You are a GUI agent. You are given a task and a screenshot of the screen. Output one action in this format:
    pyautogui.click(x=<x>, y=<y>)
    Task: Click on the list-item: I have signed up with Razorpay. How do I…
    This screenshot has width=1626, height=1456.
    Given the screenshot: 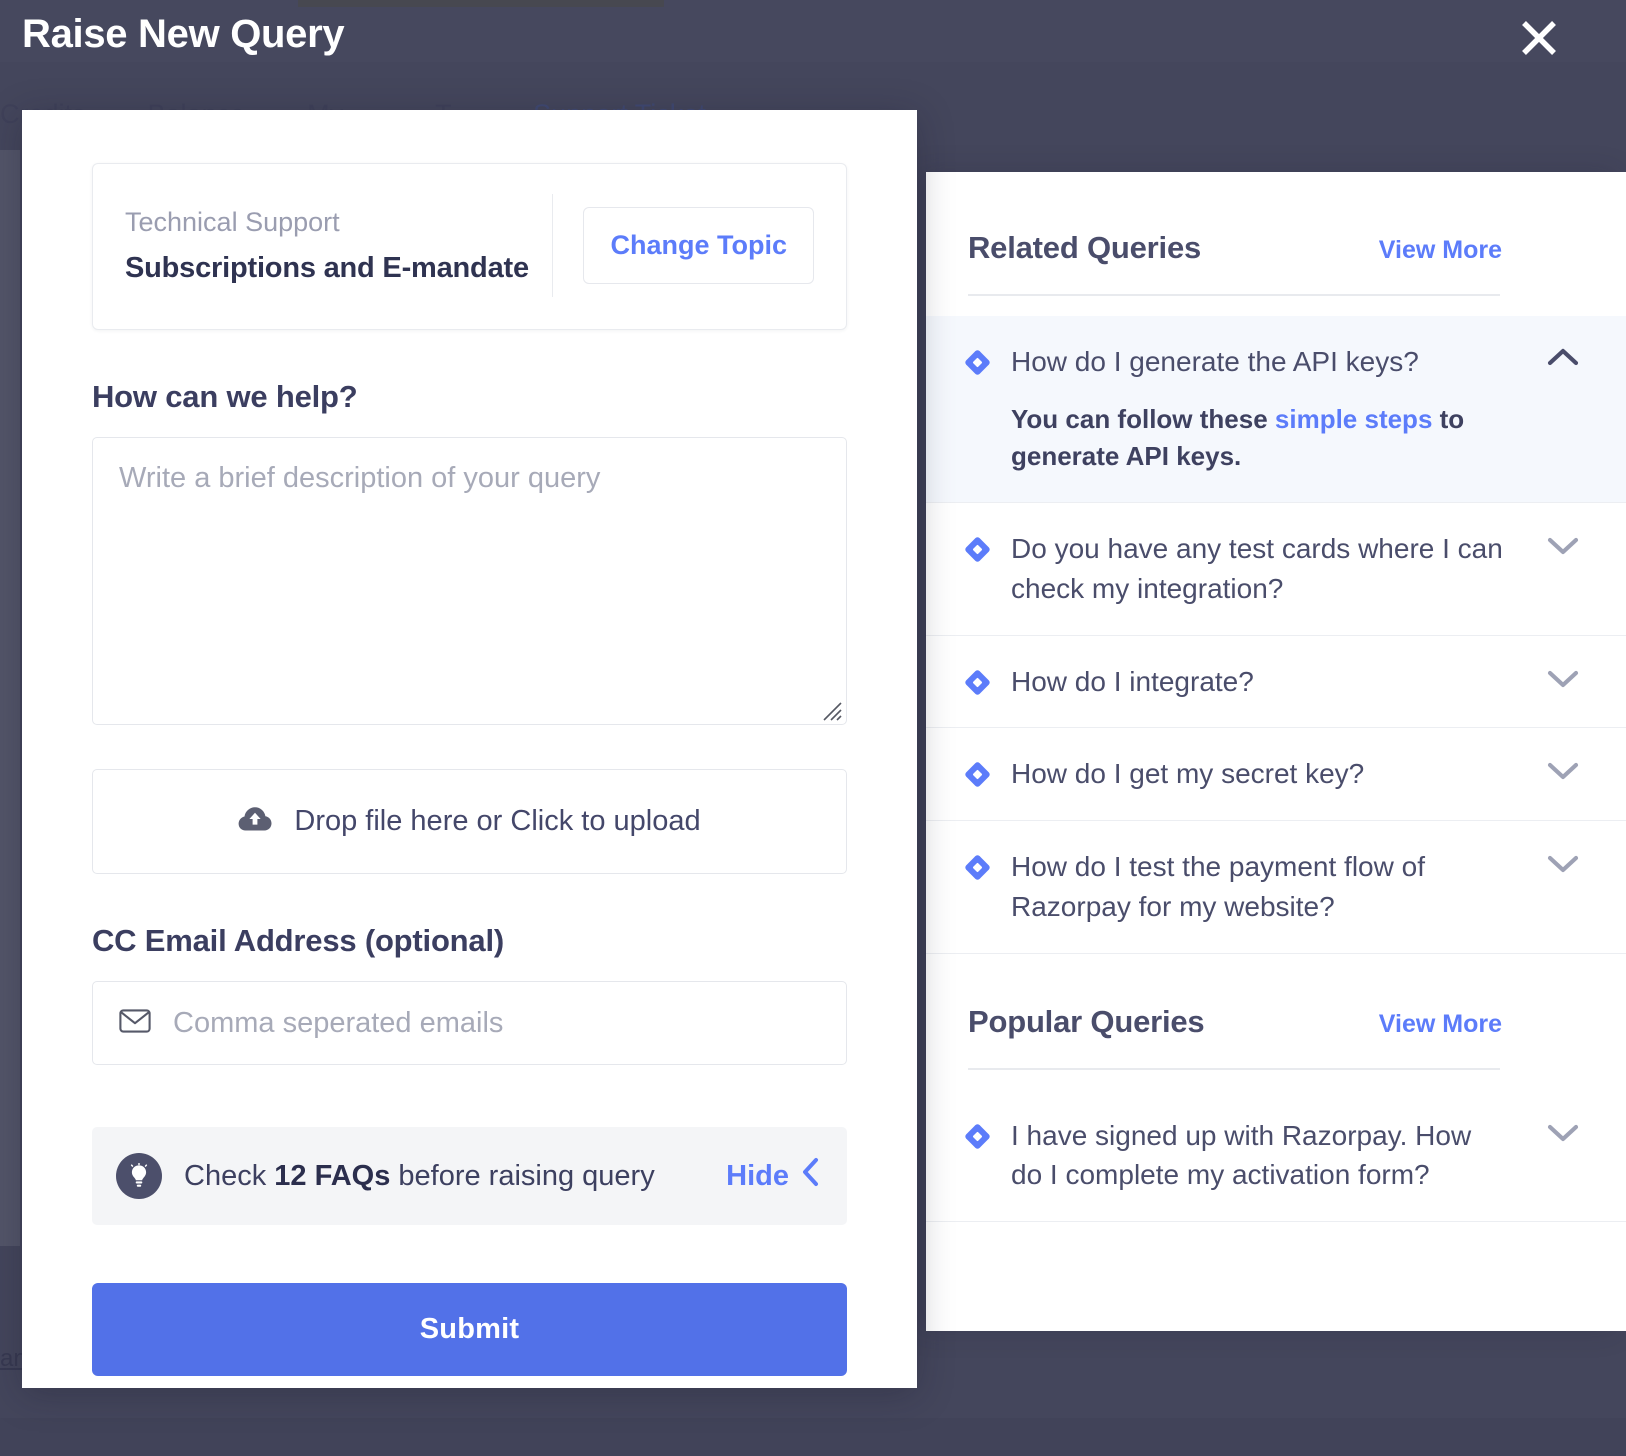 What is the action you would take?
    pyautogui.click(x=1276, y=1156)
    